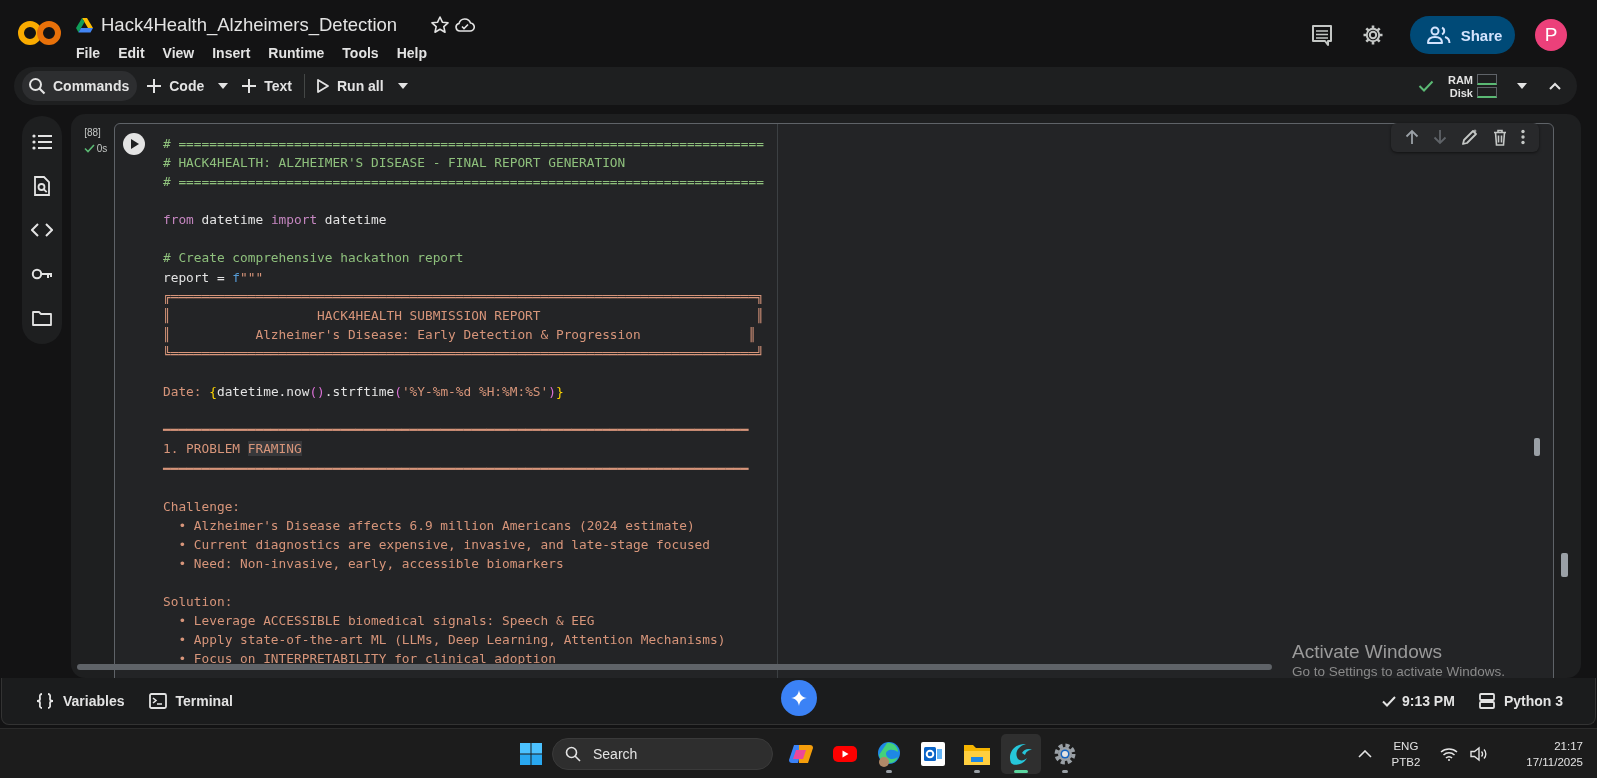  Describe the element at coordinates (1462, 35) in the screenshot. I see `share-button: Share` at that location.